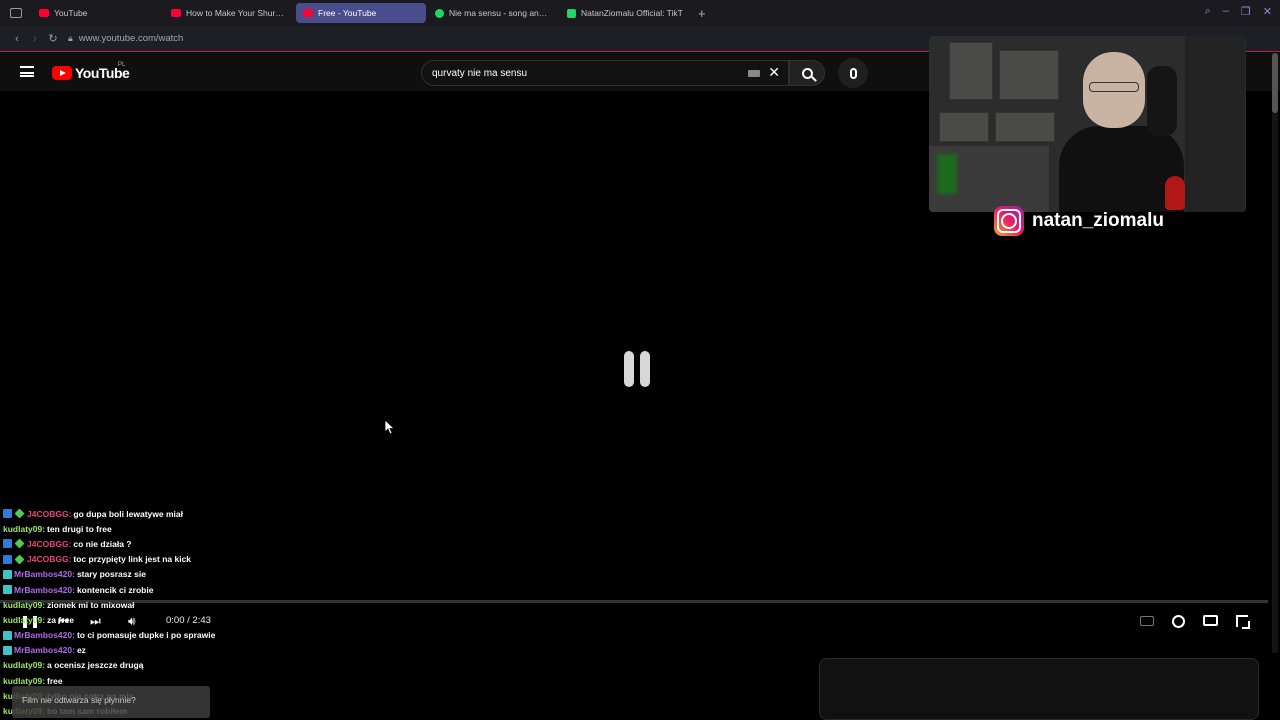 The image size is (1280, 720). I want to click on chat-message: MrBambos420: ez, so click(133, 650).